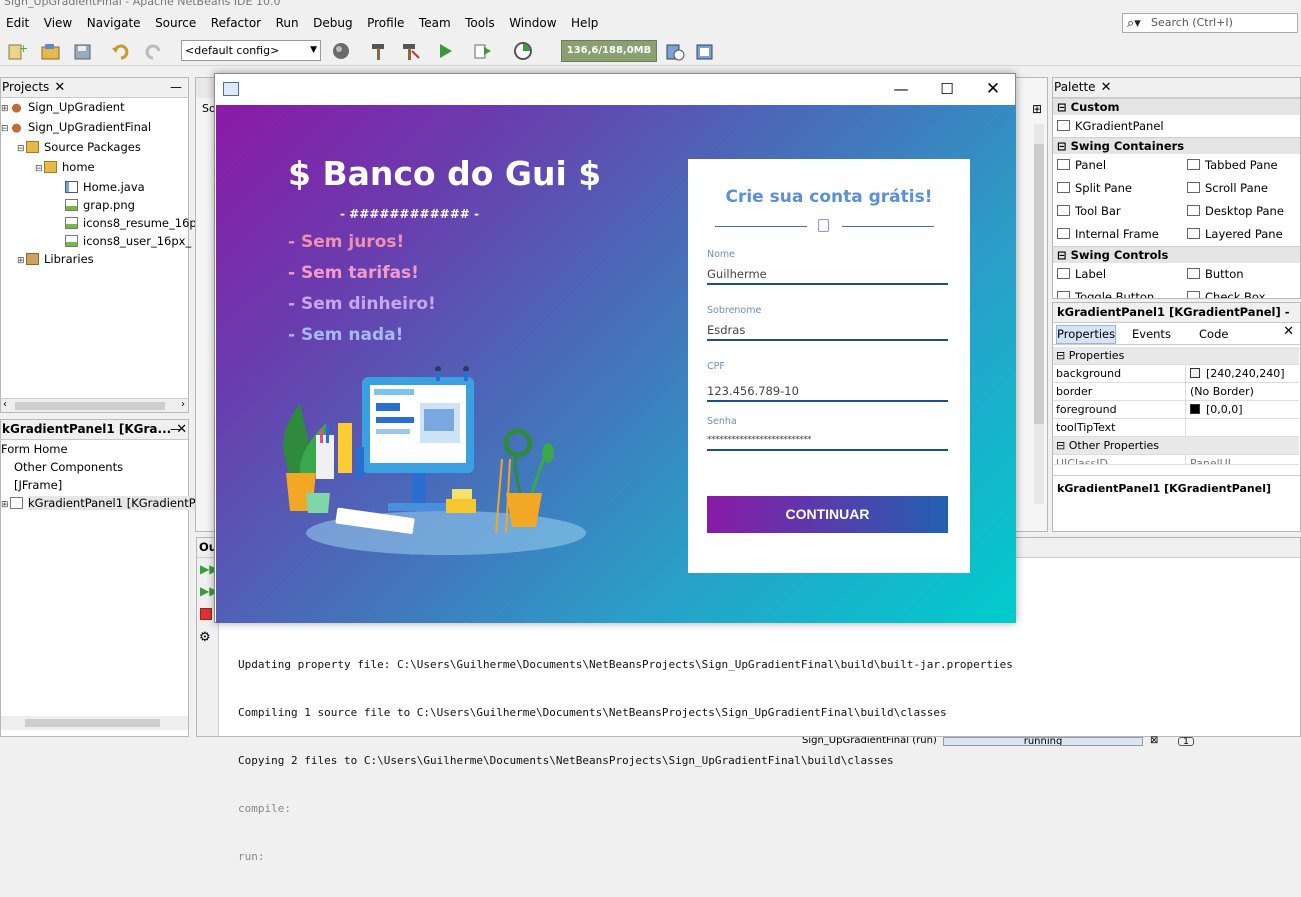  I want to click on minimize-button: —, so click(901, 89).